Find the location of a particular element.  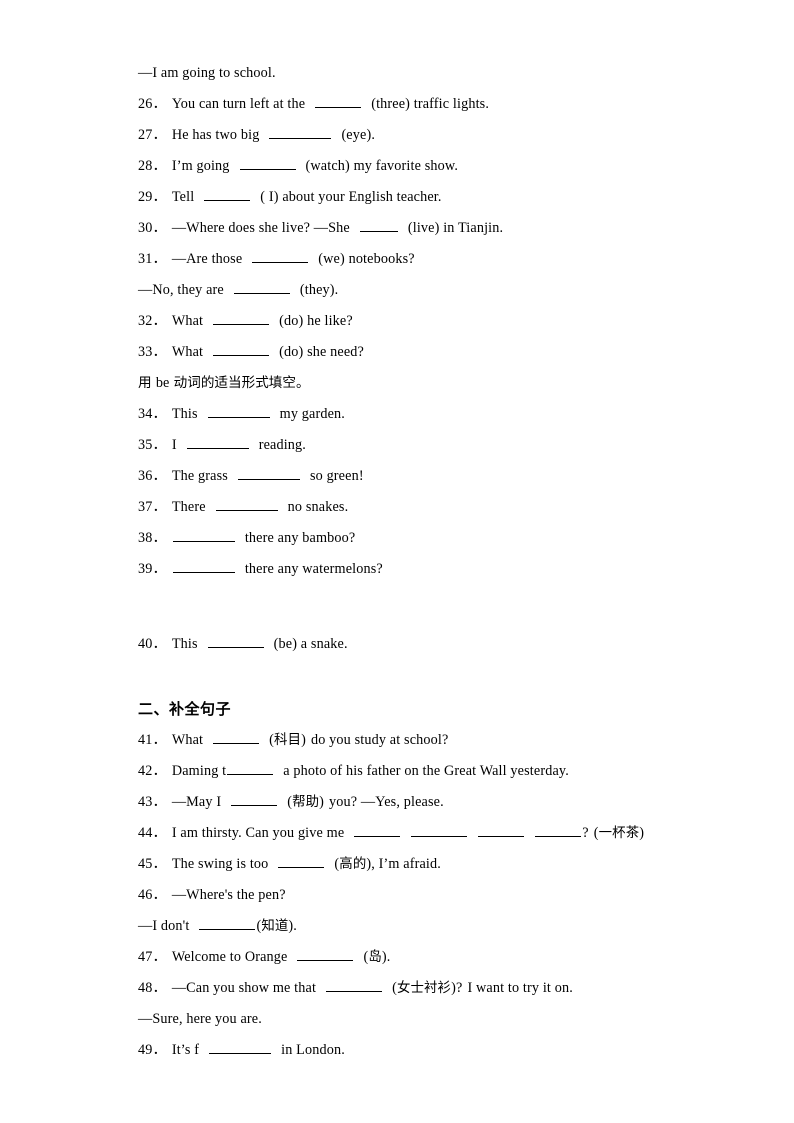

item-number: 29． is located at coordinates (152, 197).